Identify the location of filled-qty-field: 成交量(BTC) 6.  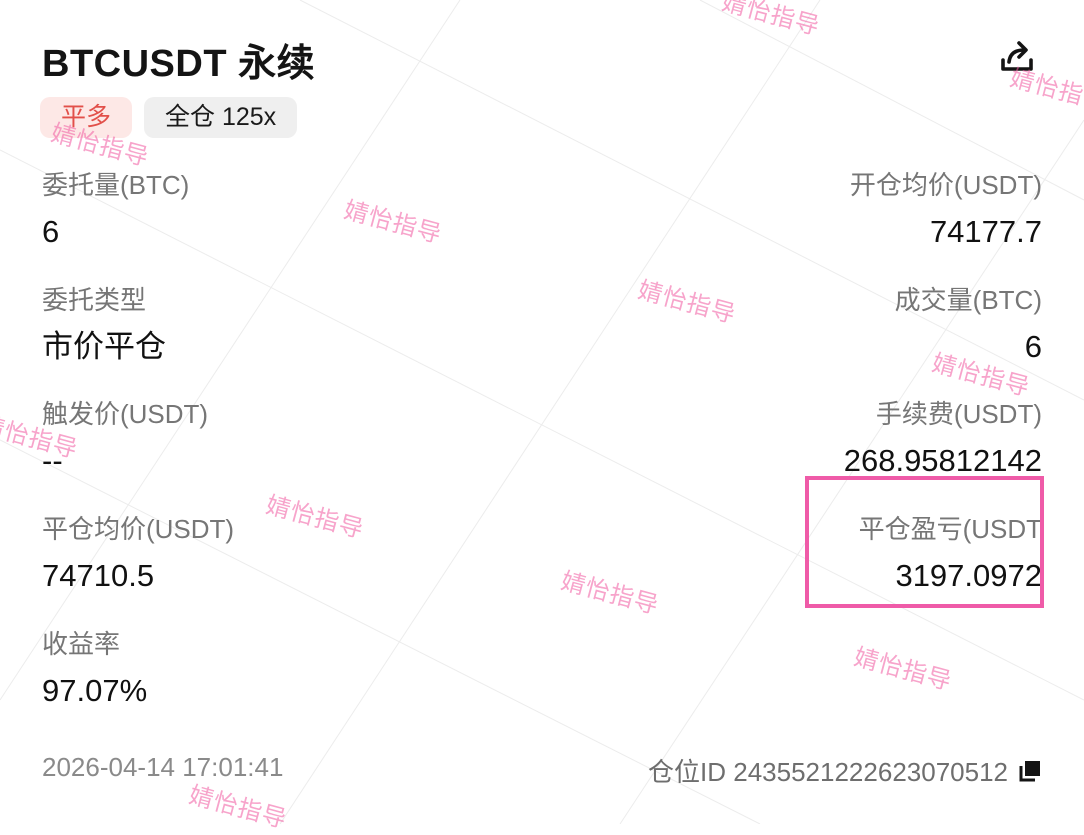
(968, 325).